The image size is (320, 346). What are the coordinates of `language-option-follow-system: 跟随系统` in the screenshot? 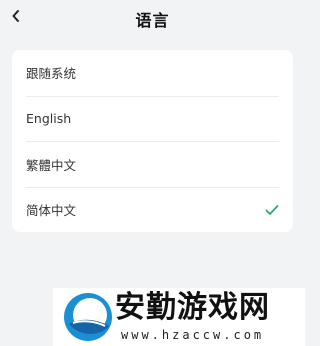 It's located at (152, 73).